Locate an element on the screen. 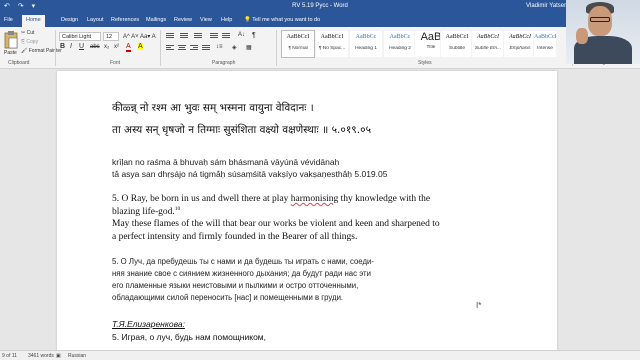  font-color-button: A is located at coordinates (128, 47).